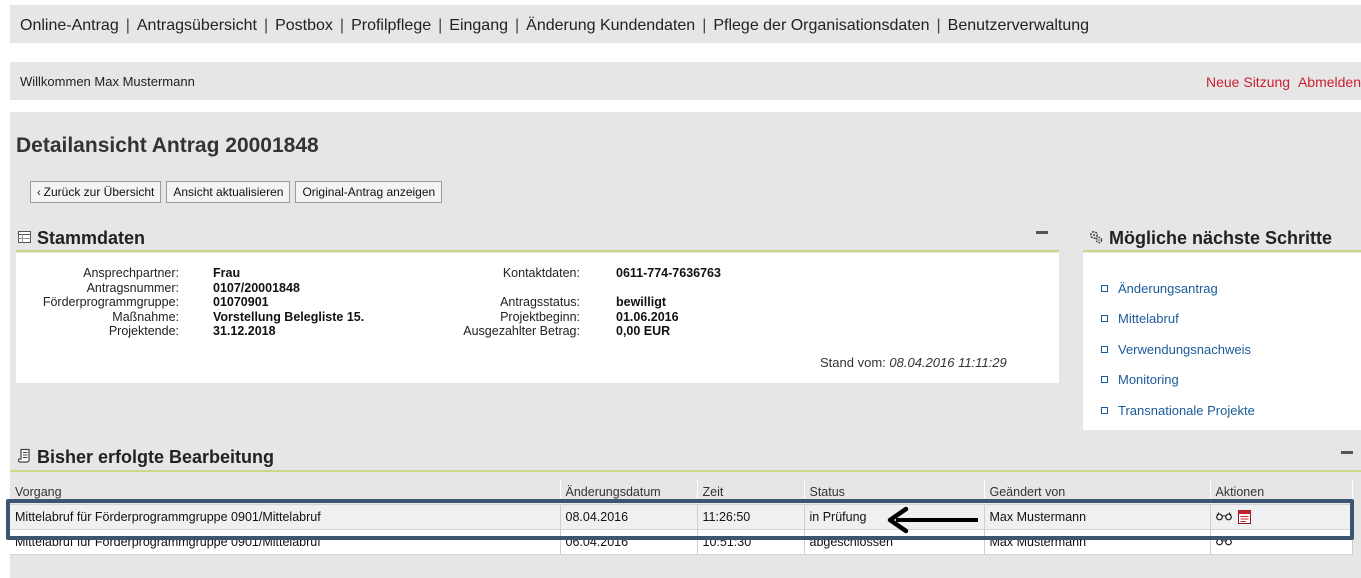  I want to click on cell-datum: 08.04.2016, so click(629, 517).